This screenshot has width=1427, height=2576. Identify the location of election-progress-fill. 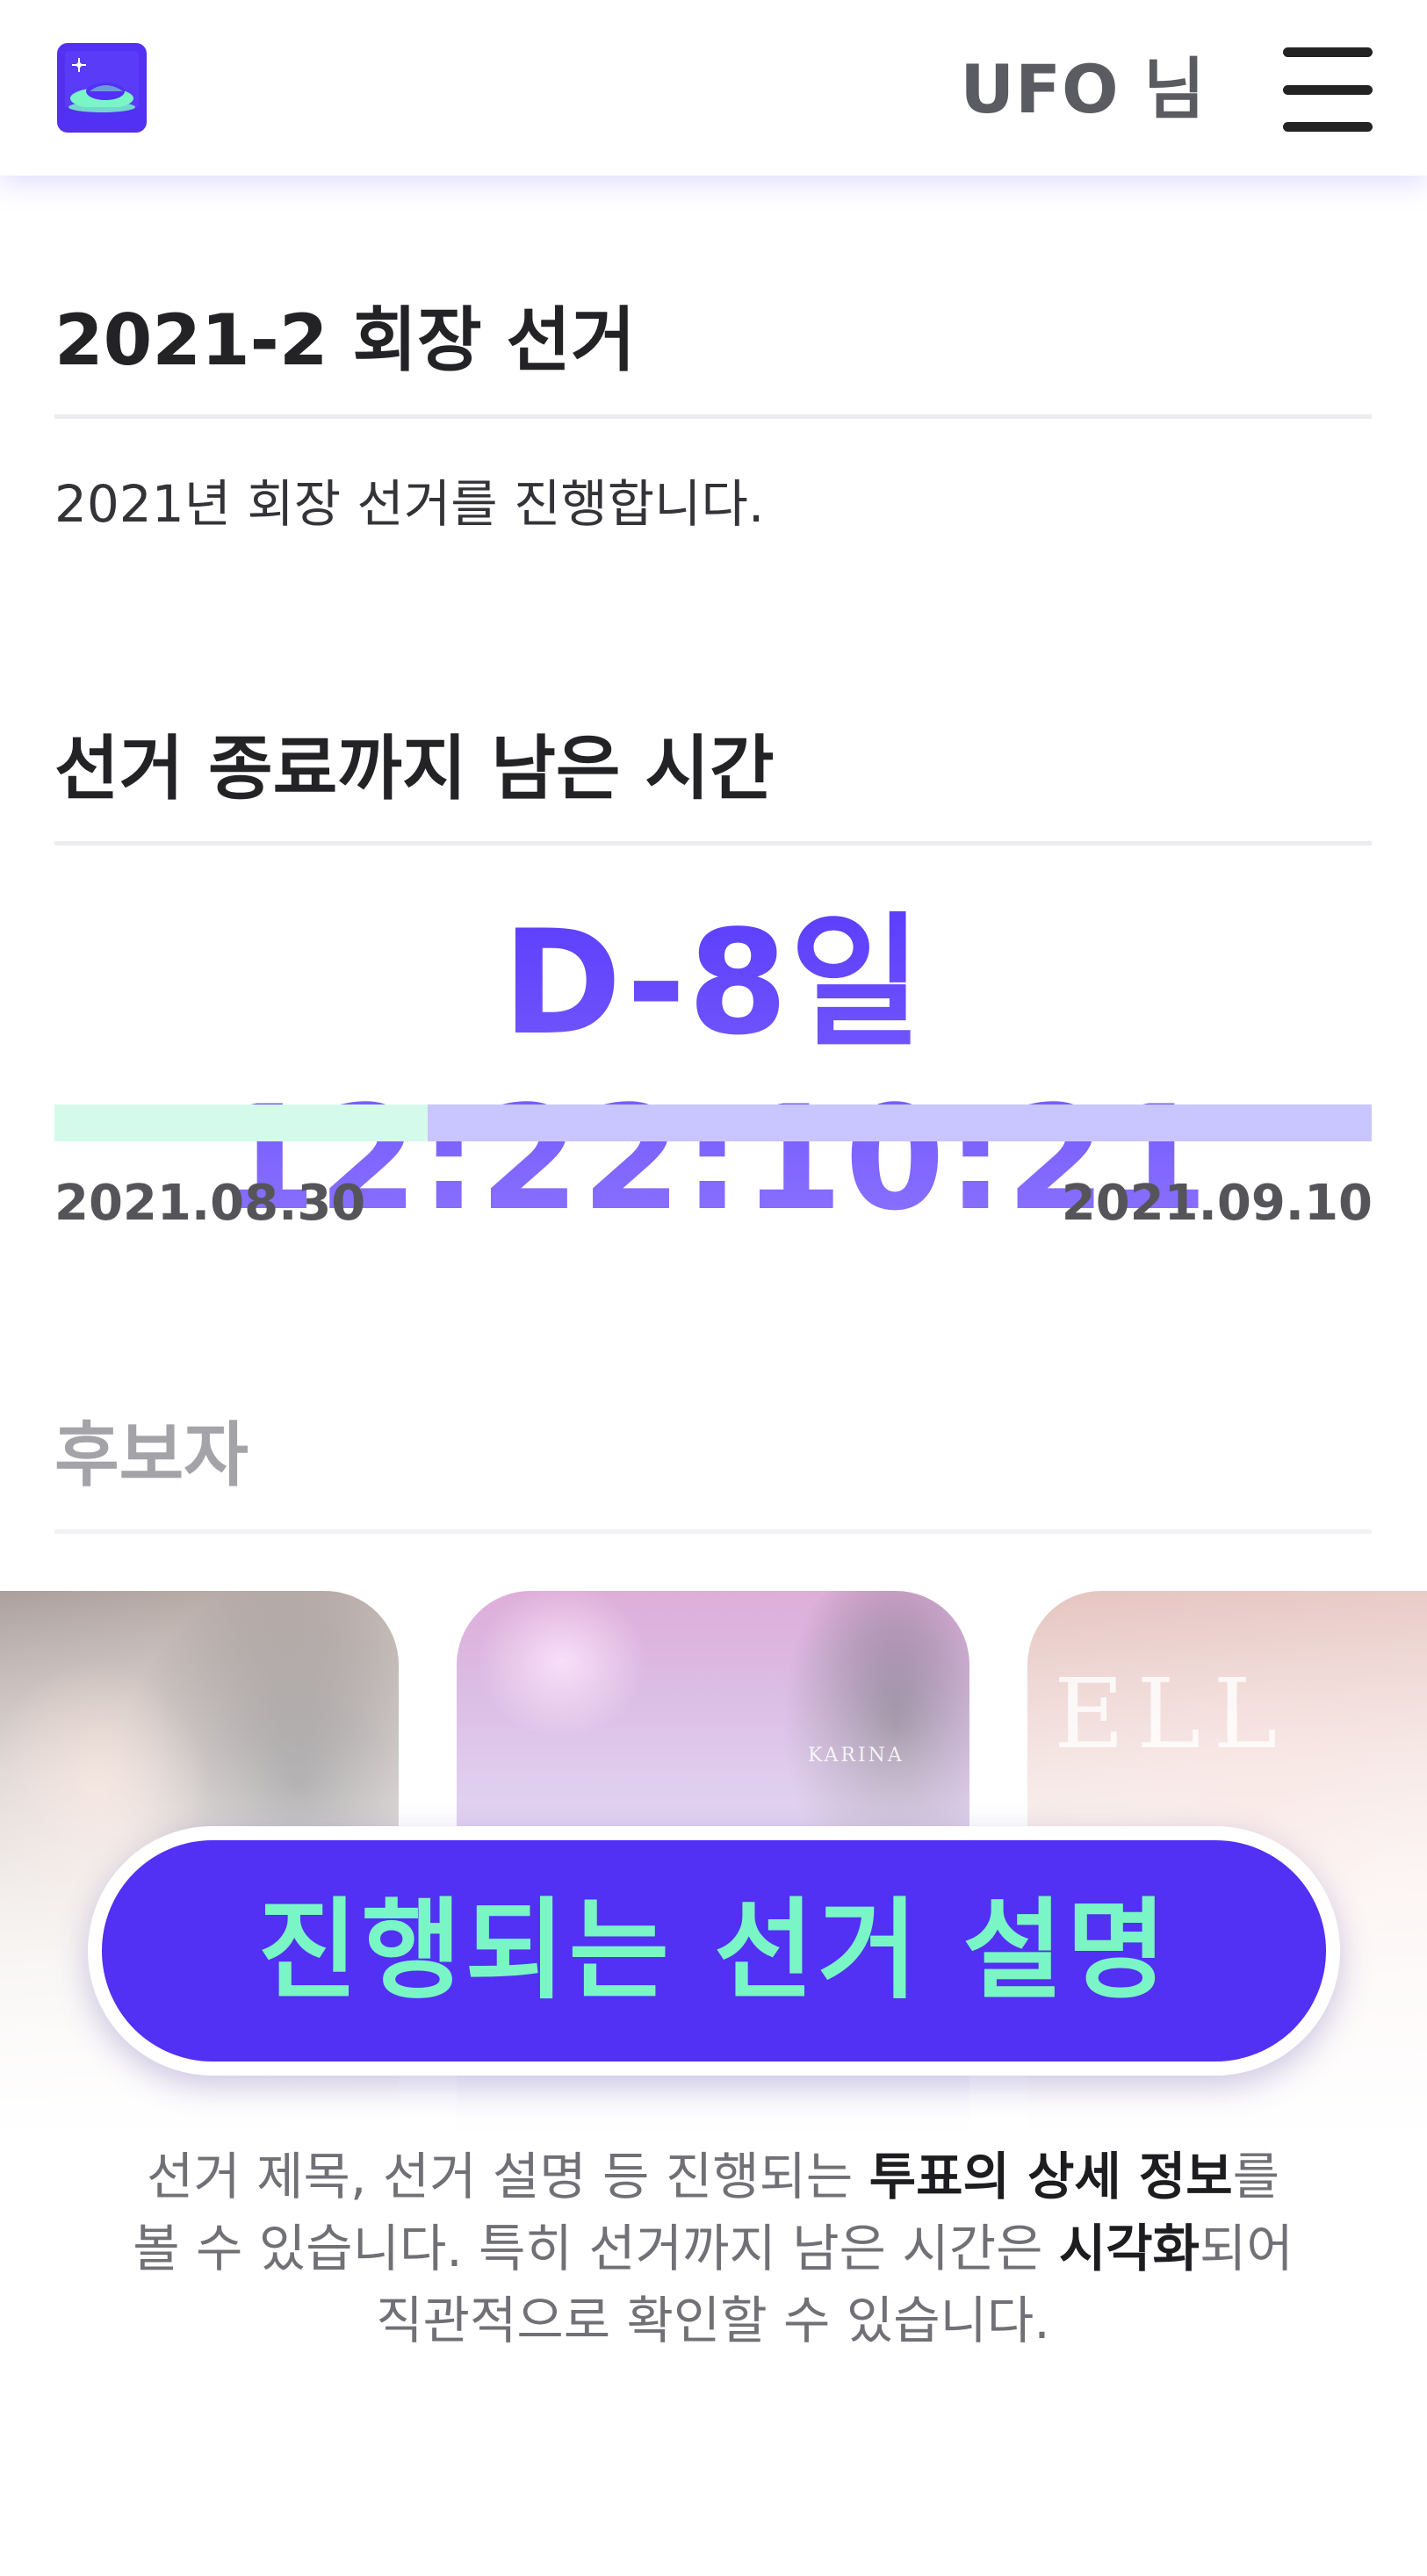
(241, 1123).